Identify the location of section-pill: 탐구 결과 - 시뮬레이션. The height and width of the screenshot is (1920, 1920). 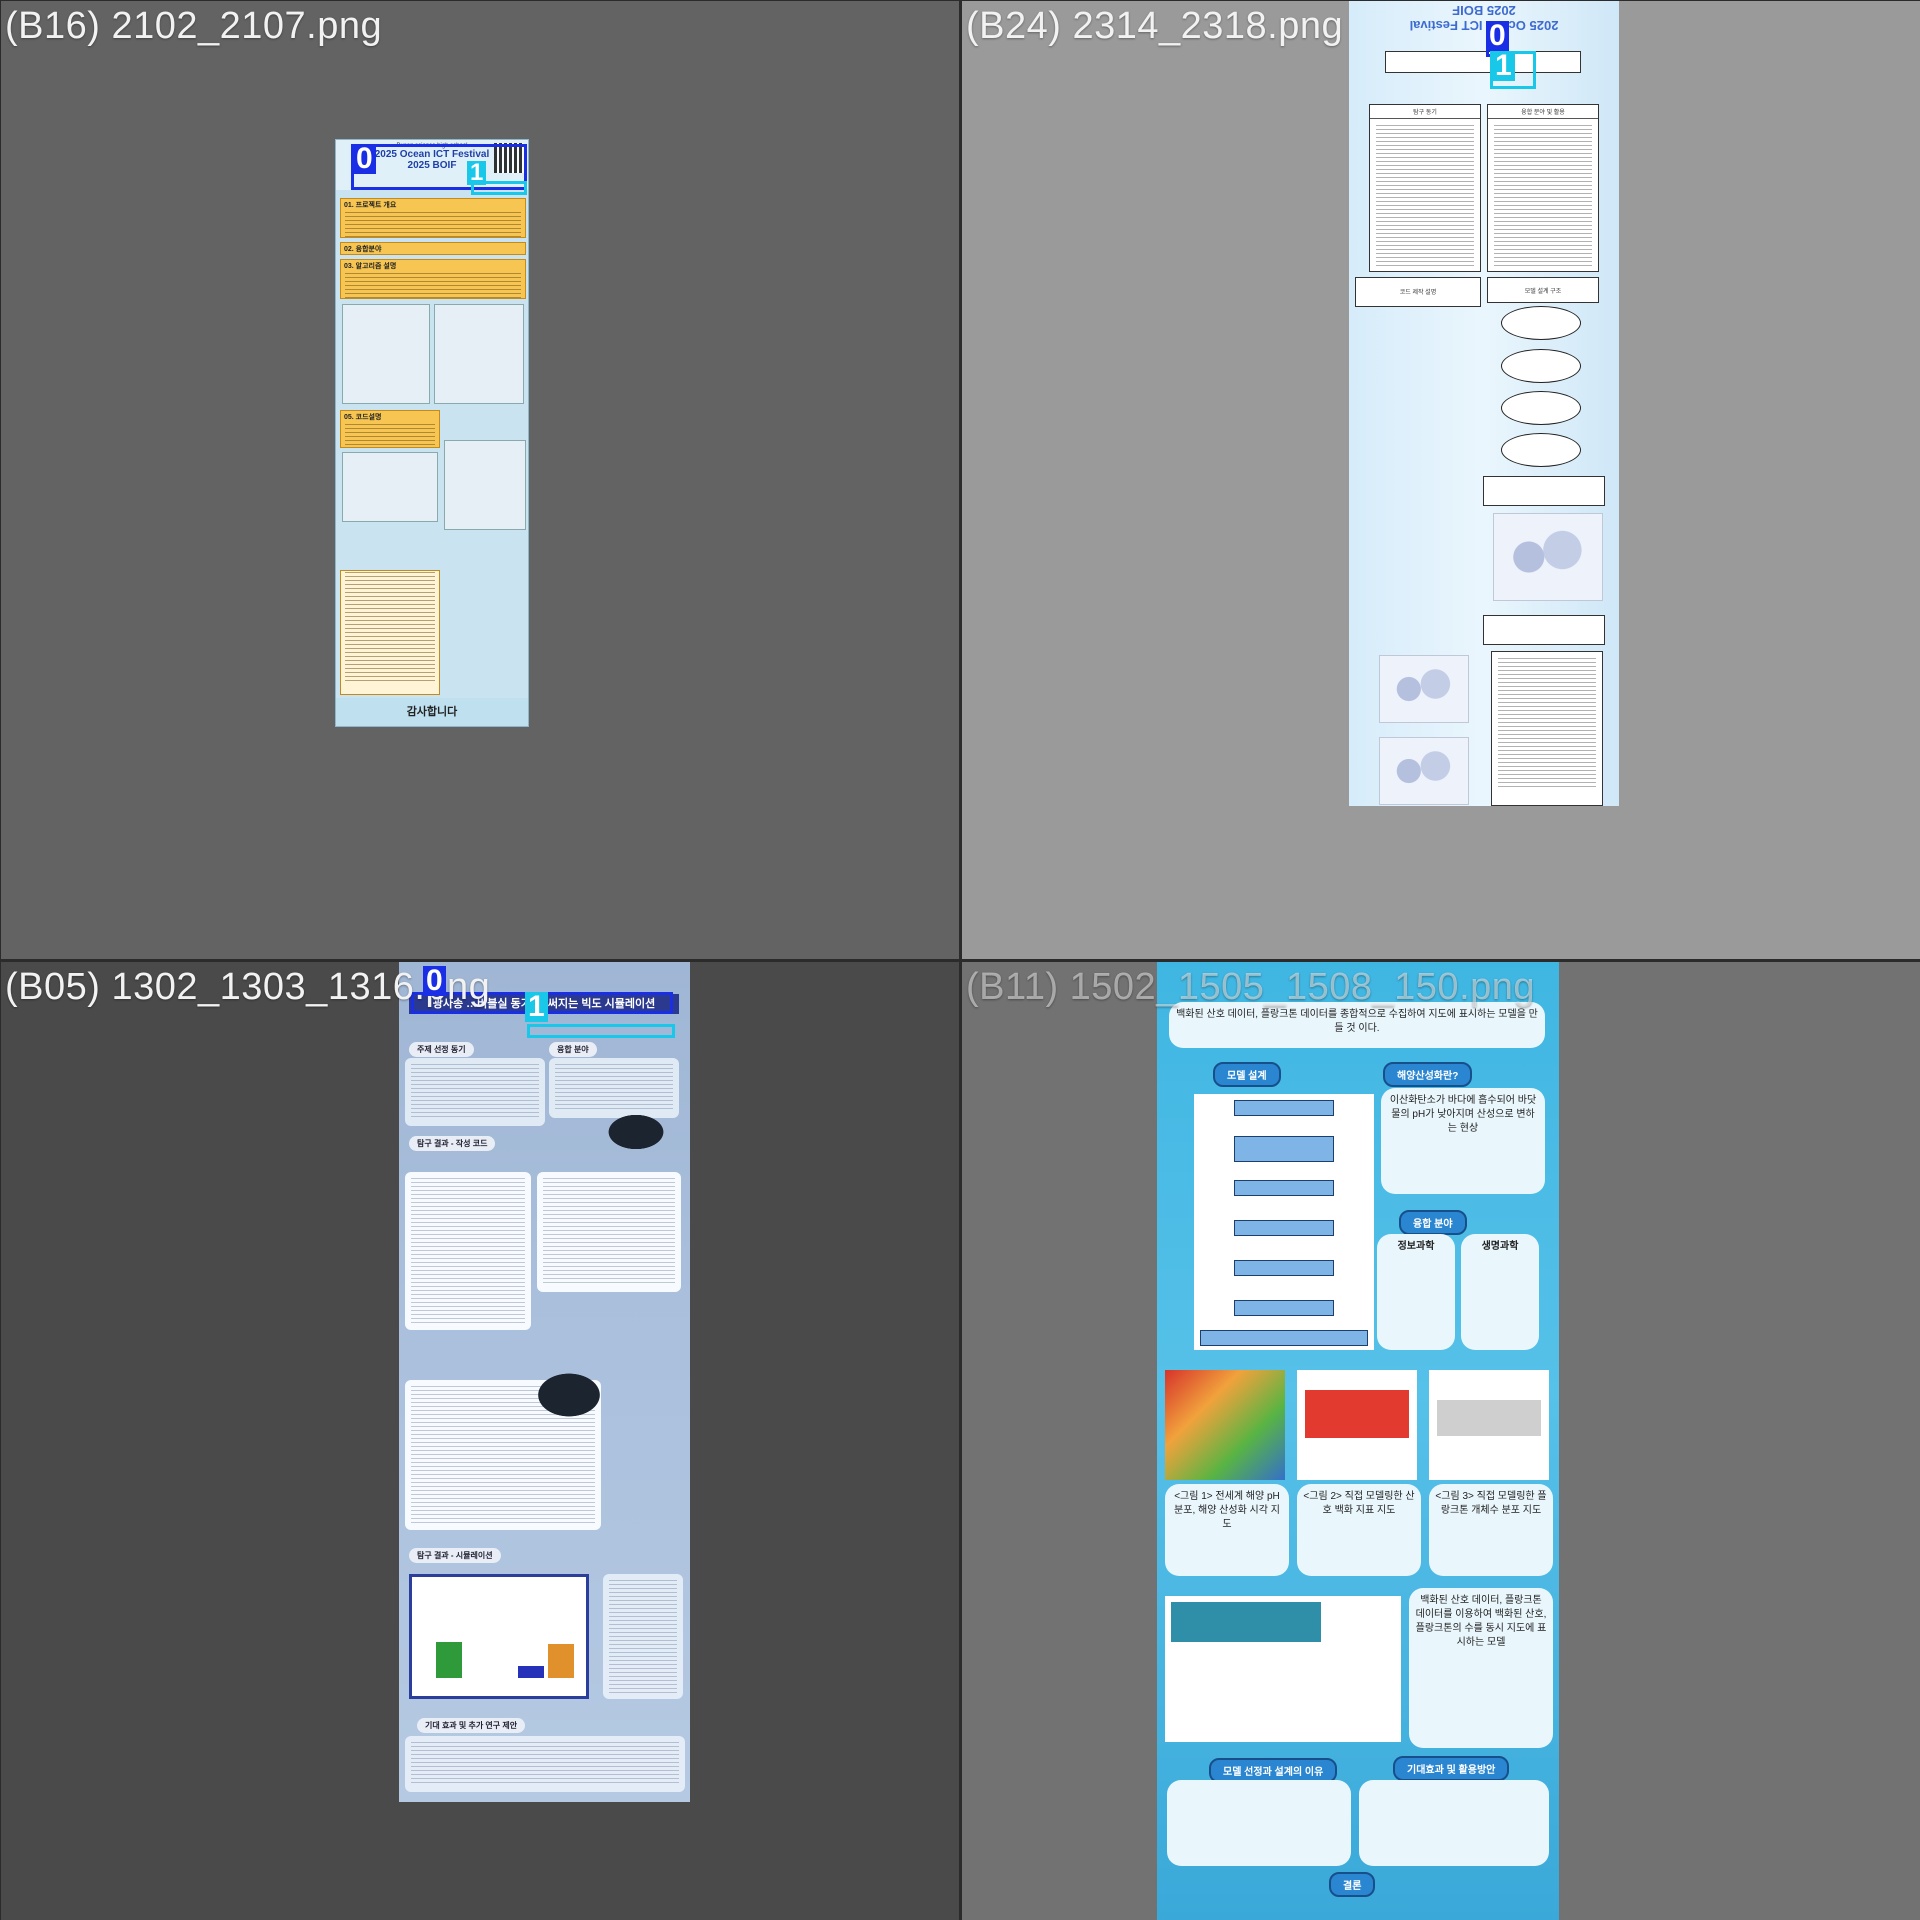
(455, 1555).